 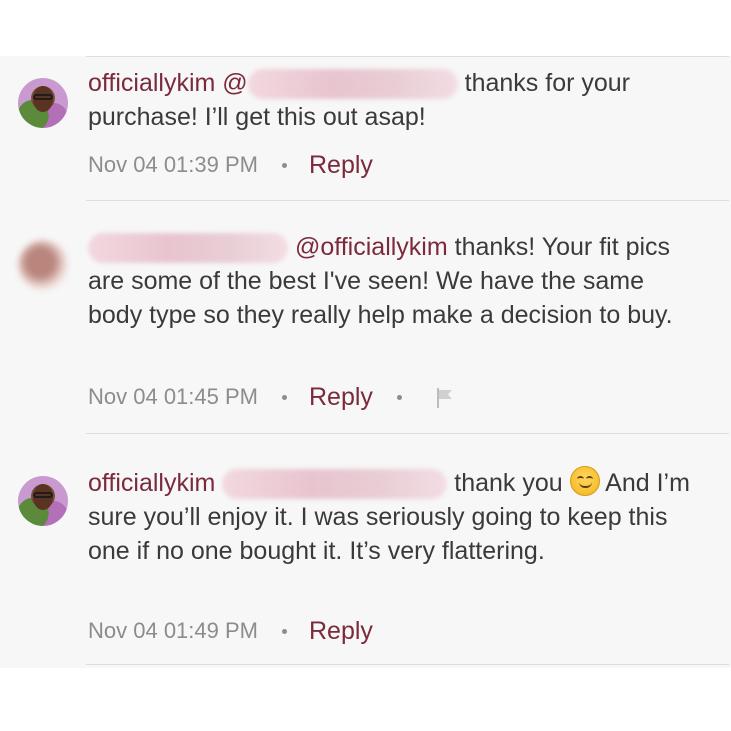 I want to click on comment-meta: Nov 04 01:45 PM Reply, so click(x=272, y=397).